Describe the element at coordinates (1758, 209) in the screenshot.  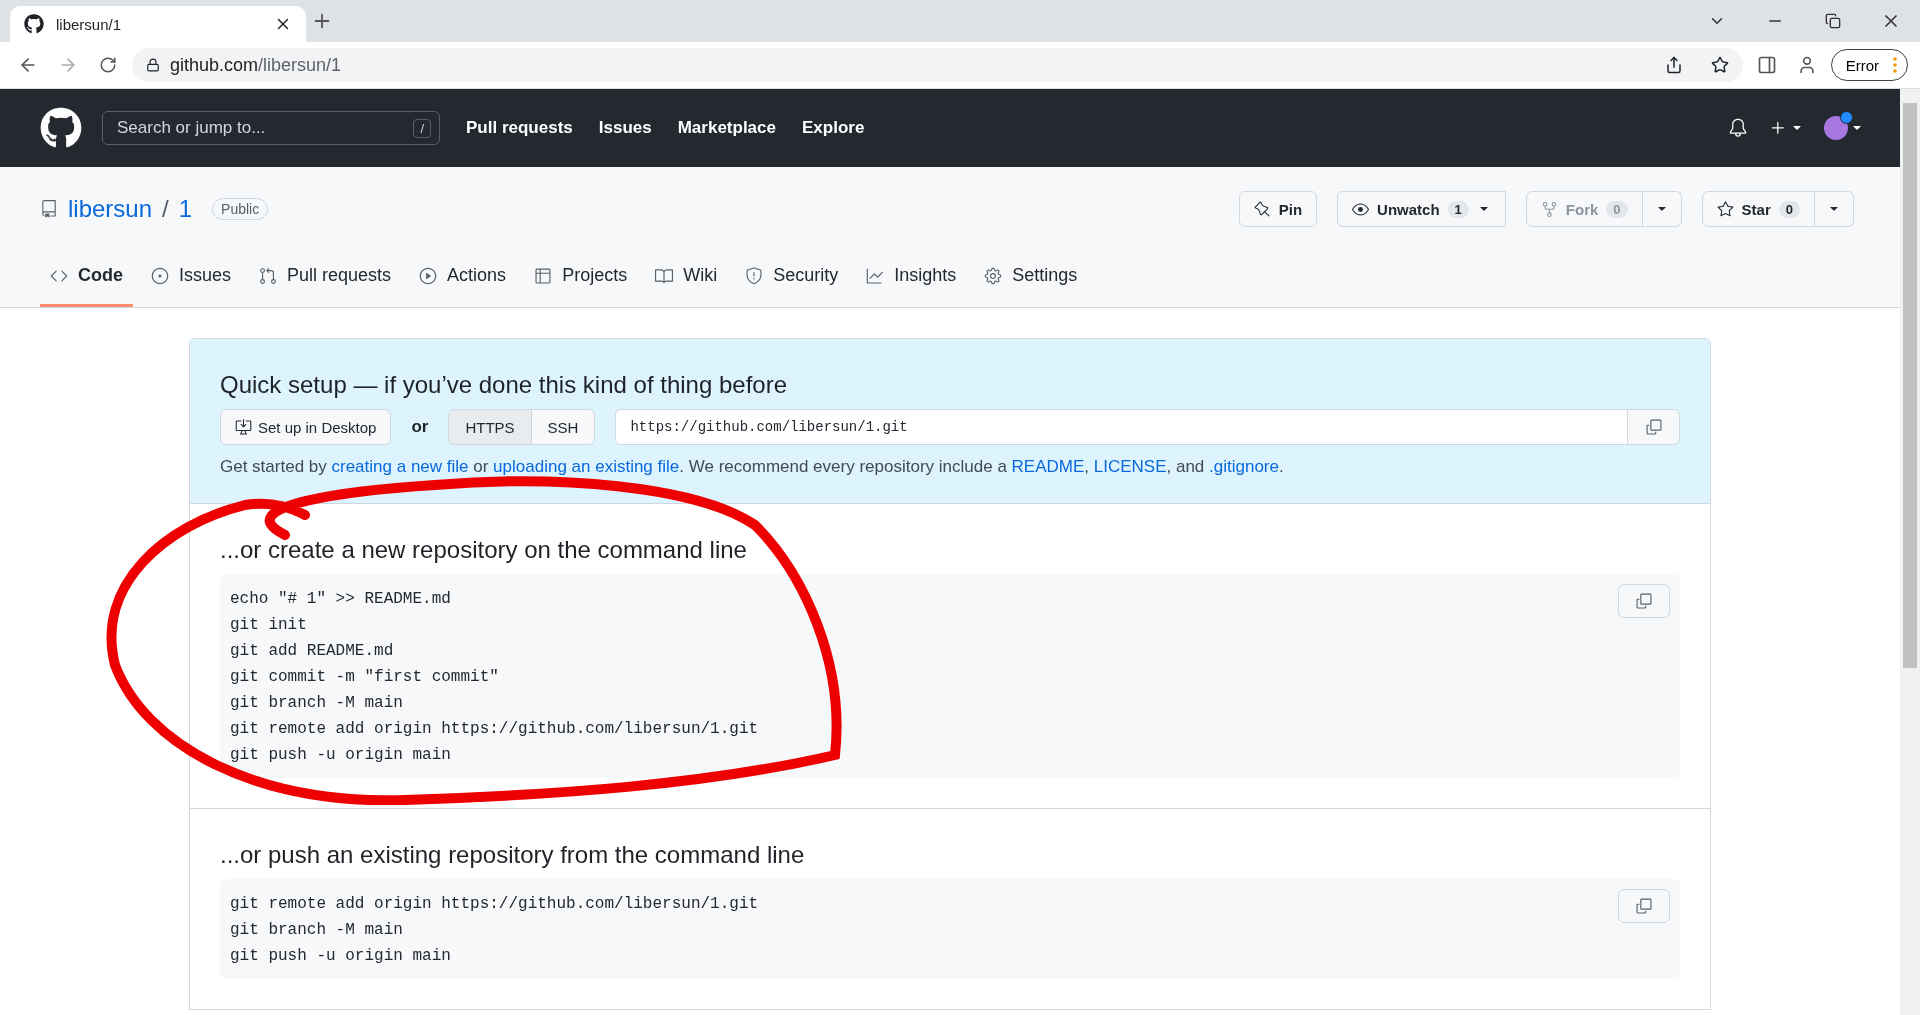
I see `star-button: Star 0` at that location.